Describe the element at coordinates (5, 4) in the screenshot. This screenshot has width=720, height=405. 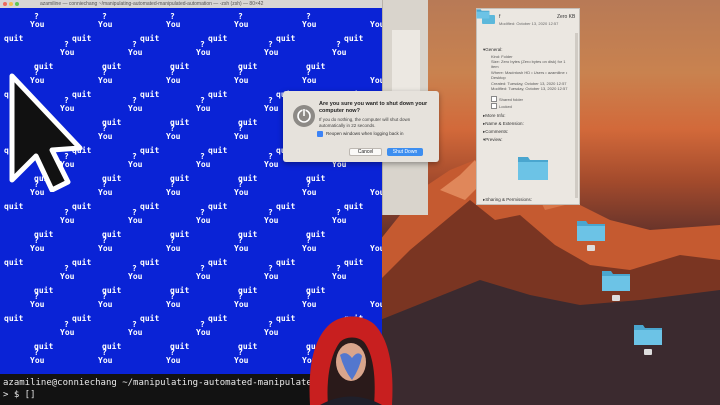
I see `close-window-icon` at that location.